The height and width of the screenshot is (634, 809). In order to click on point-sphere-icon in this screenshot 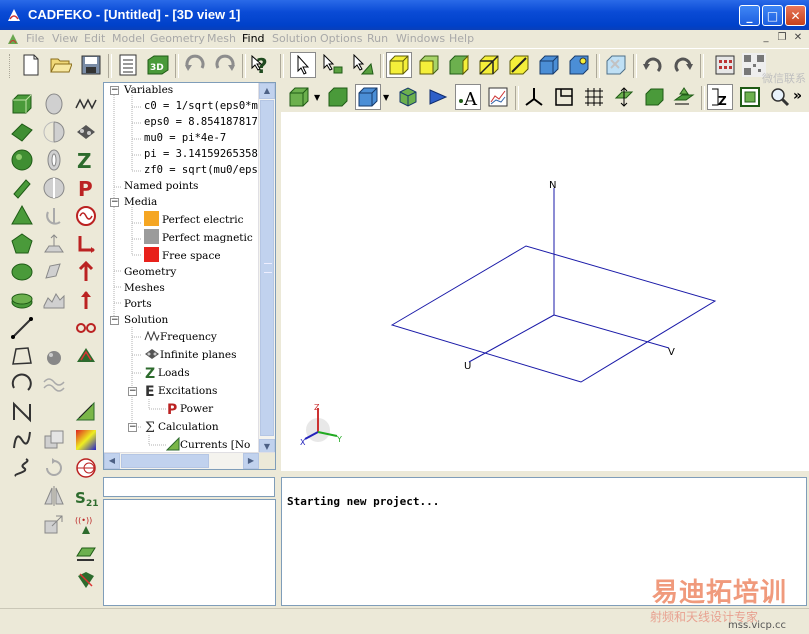, I will do `click(54, 356)`.